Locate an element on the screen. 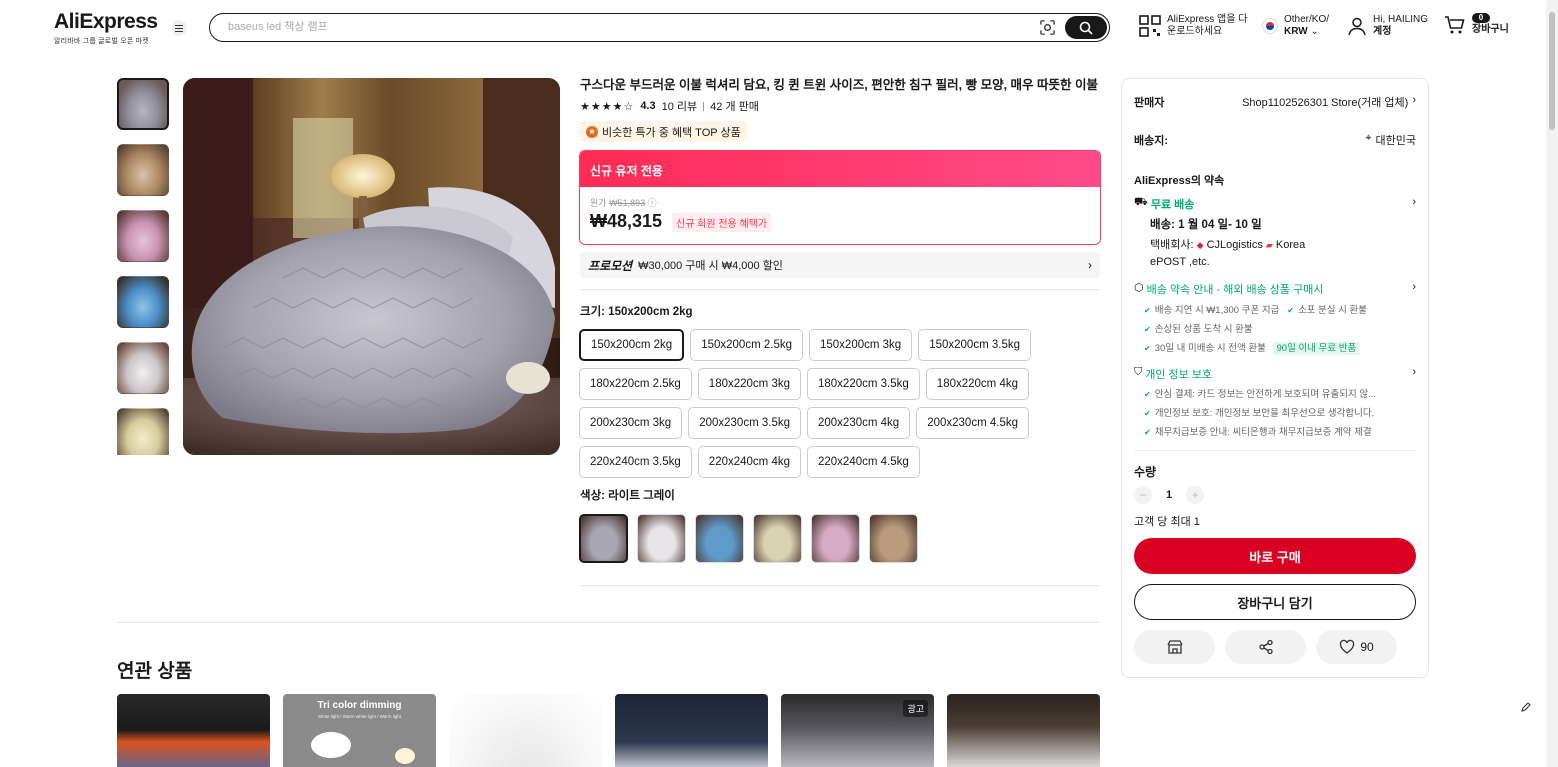 This screenshot has height=767, width=1558. star-rating-icon: ★★★★☆ is located at coordinates (607, 106).